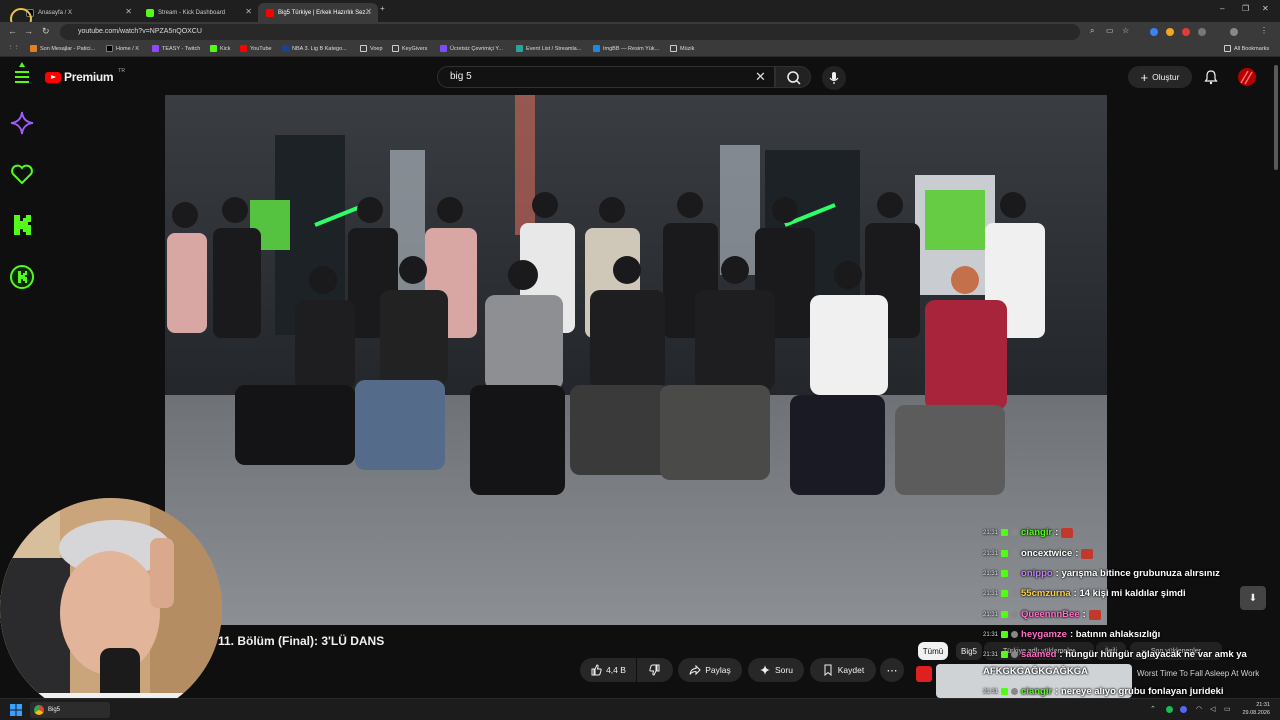 The height and width of the screenshot is (720, 1280). I want to click on volume-icon: ◁, so click(1212, 709).